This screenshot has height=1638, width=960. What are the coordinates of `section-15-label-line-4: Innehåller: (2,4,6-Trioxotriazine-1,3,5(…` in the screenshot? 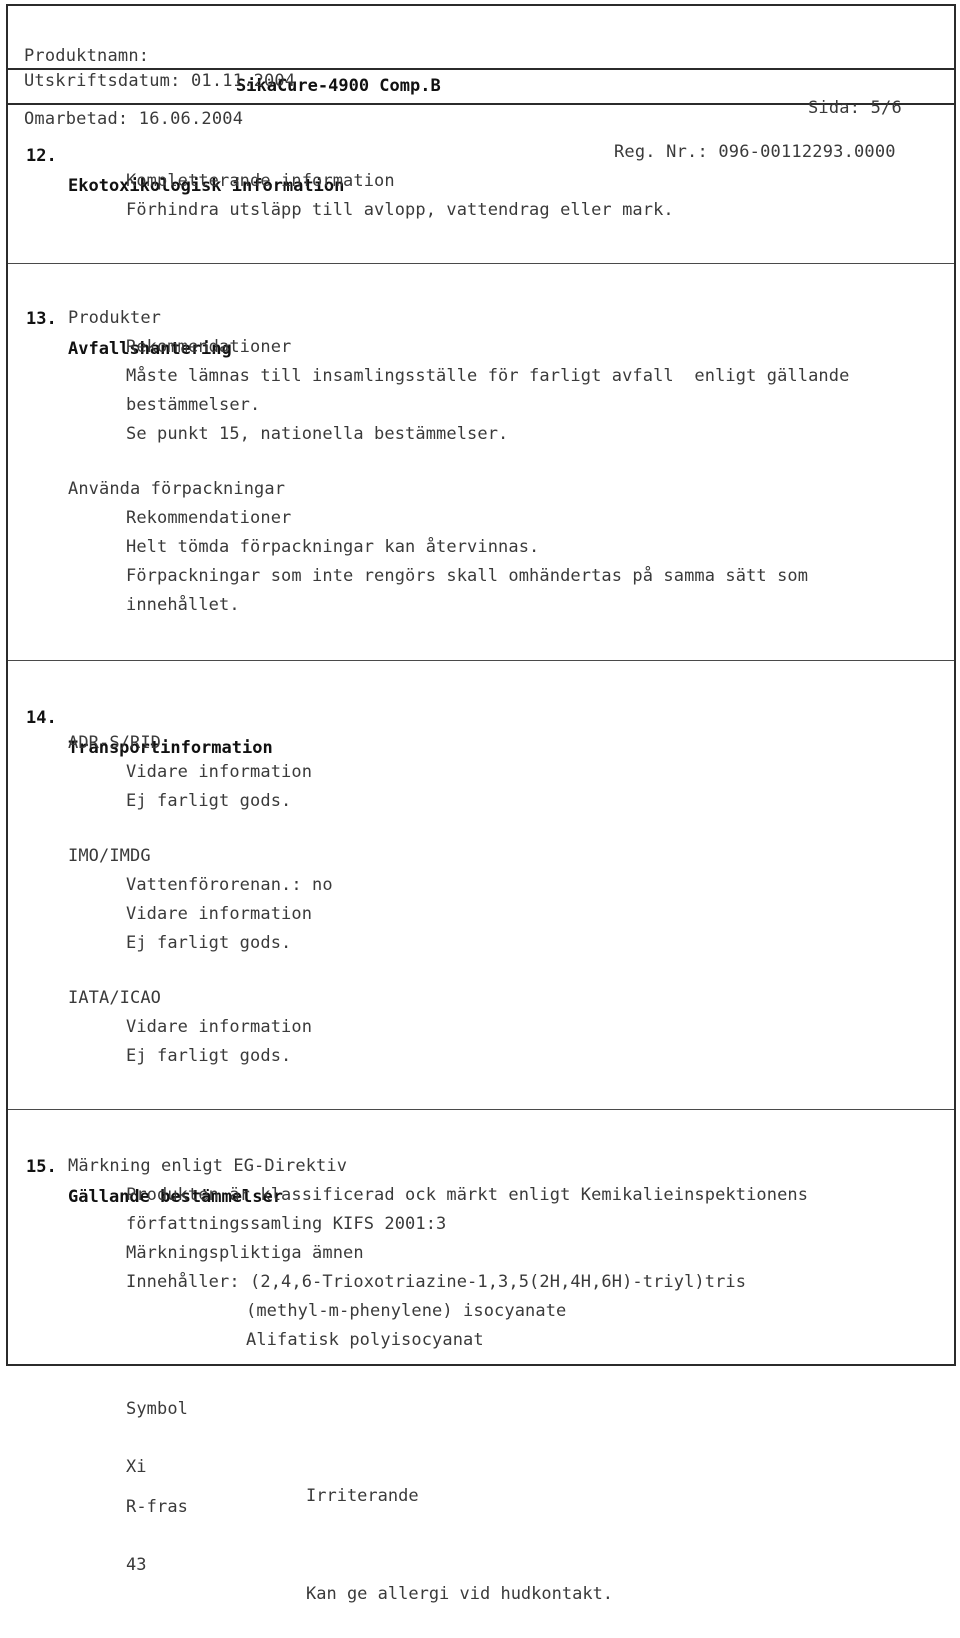 It's located at (436, 1282).